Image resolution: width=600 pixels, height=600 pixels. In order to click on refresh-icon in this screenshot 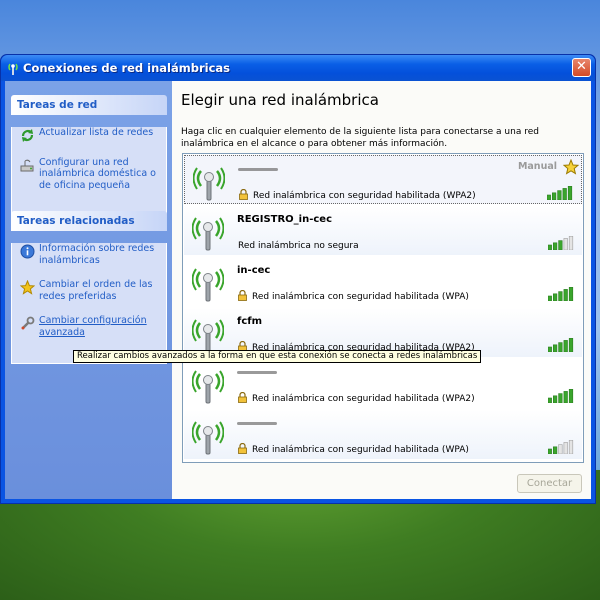, I will do `click(27, 135)`.